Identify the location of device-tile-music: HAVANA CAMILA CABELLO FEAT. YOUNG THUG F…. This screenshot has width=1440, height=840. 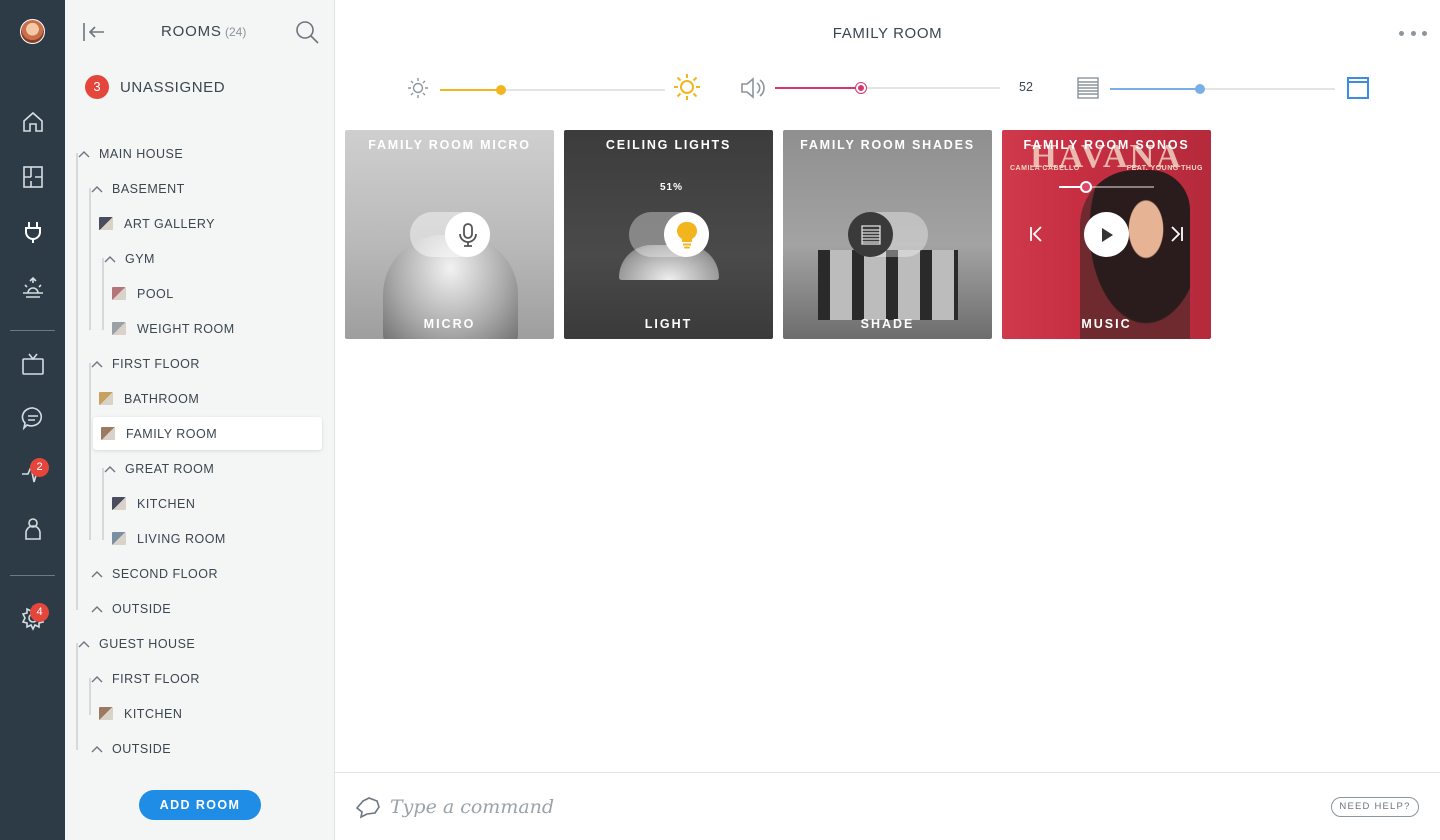
(1106, 234).